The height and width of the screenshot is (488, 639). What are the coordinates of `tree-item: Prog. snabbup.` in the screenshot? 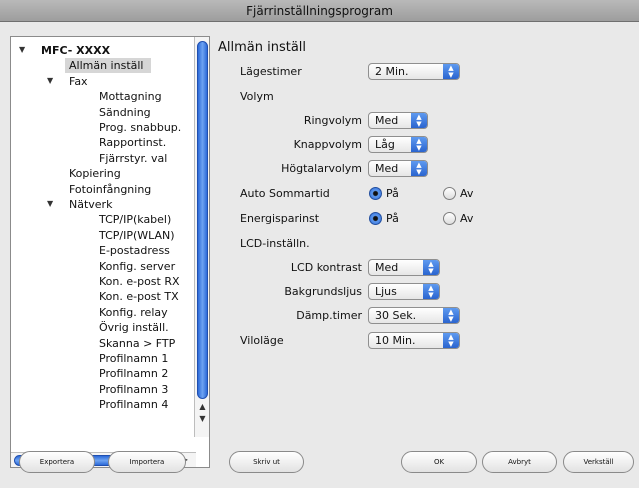 It's located at (140, 127).